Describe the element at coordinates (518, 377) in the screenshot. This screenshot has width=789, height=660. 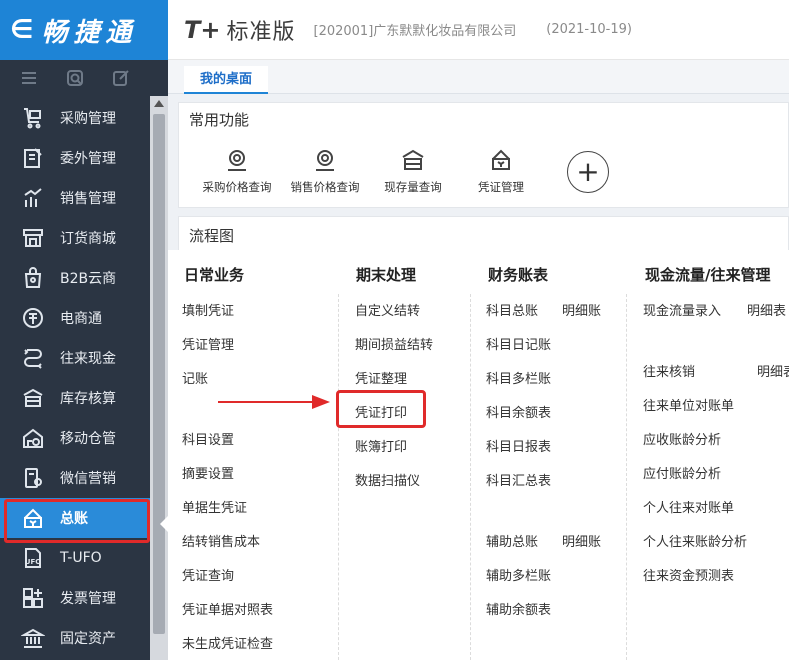
I see `link-multi-column-ledger: 科目多栏账` at that location.